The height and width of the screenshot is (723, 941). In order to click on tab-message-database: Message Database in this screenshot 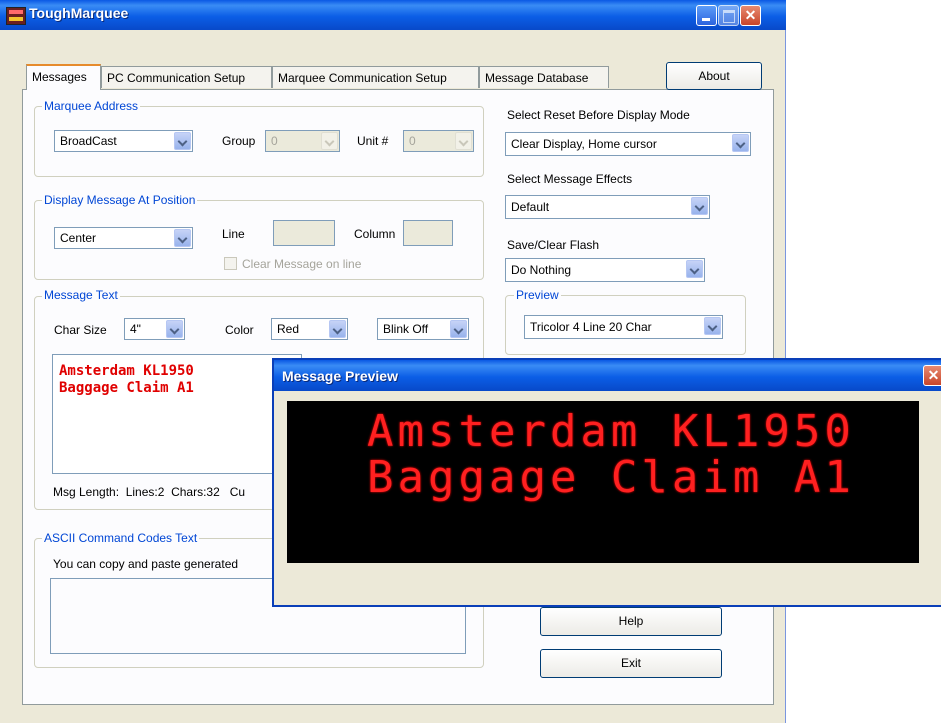, I will do `click(544, 77)`.